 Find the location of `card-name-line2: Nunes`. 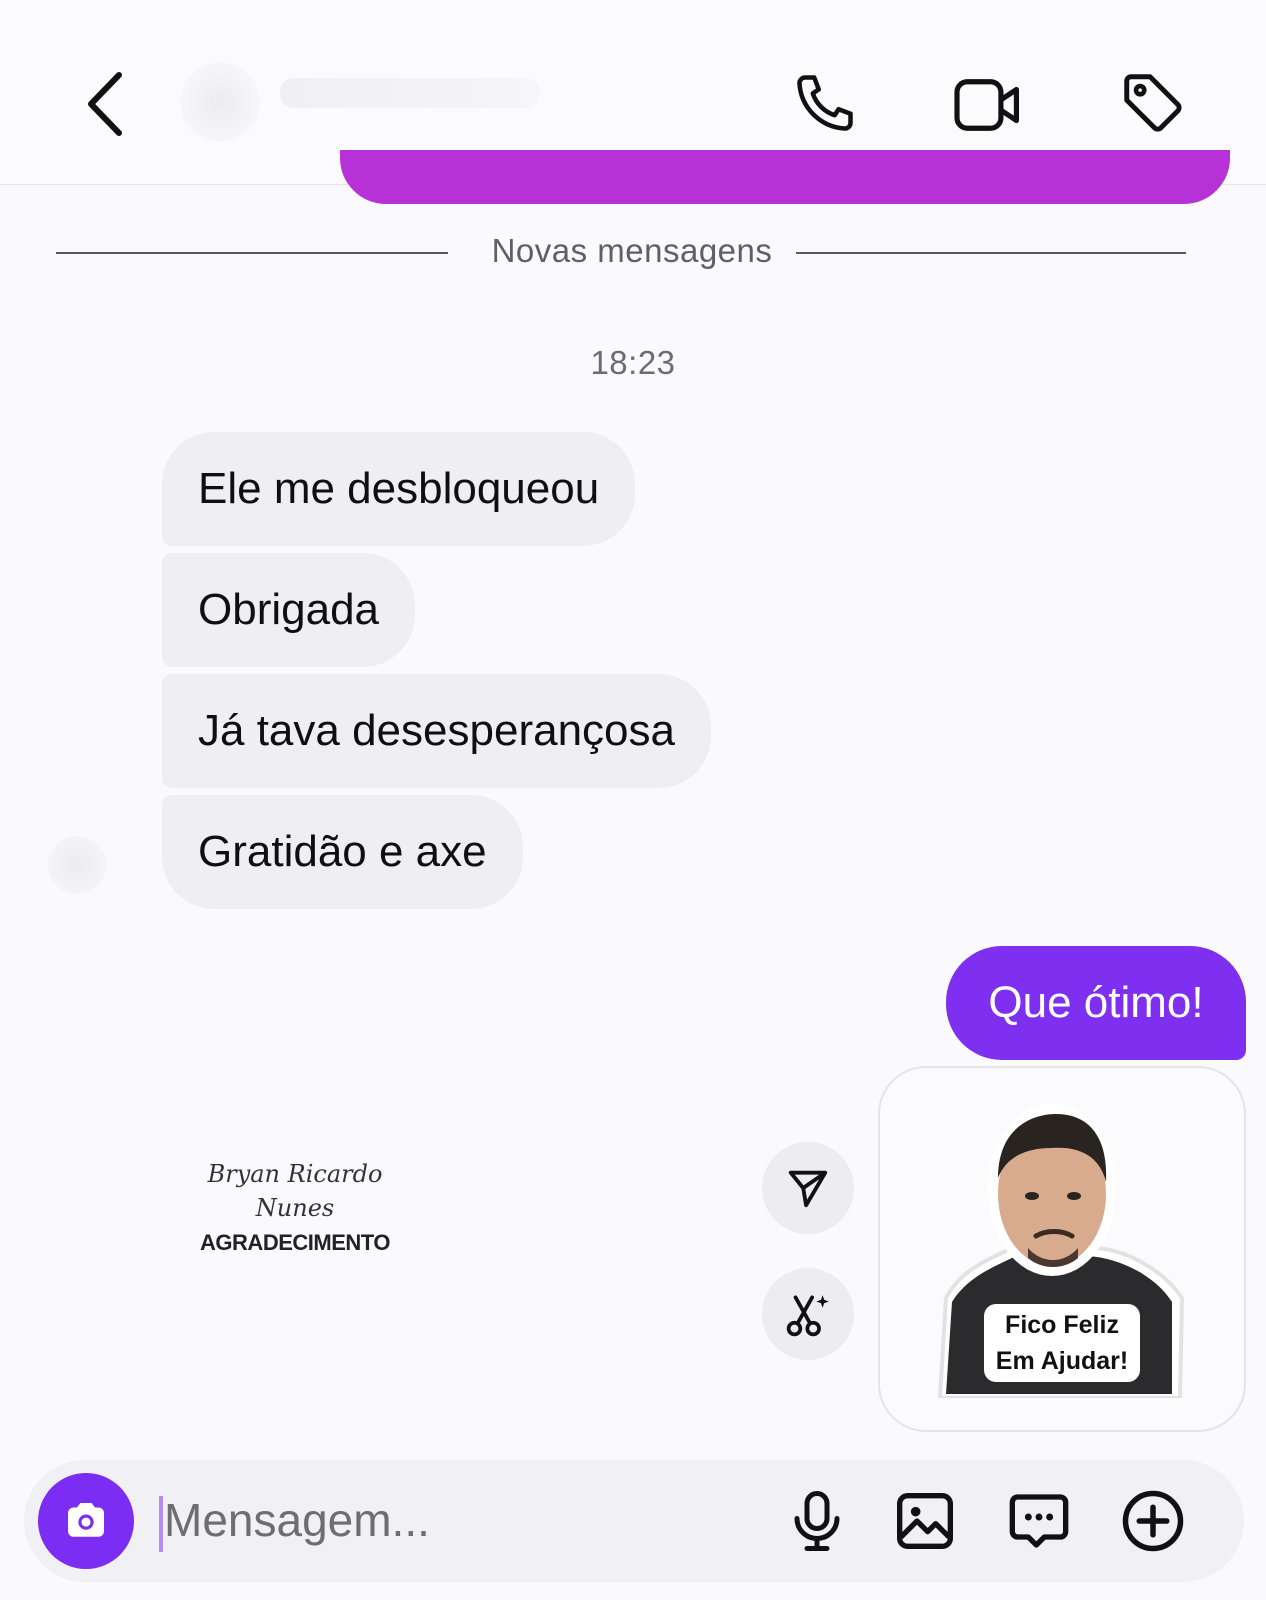

card-name-line2: Nunes is located at coordinates (295, 1208).